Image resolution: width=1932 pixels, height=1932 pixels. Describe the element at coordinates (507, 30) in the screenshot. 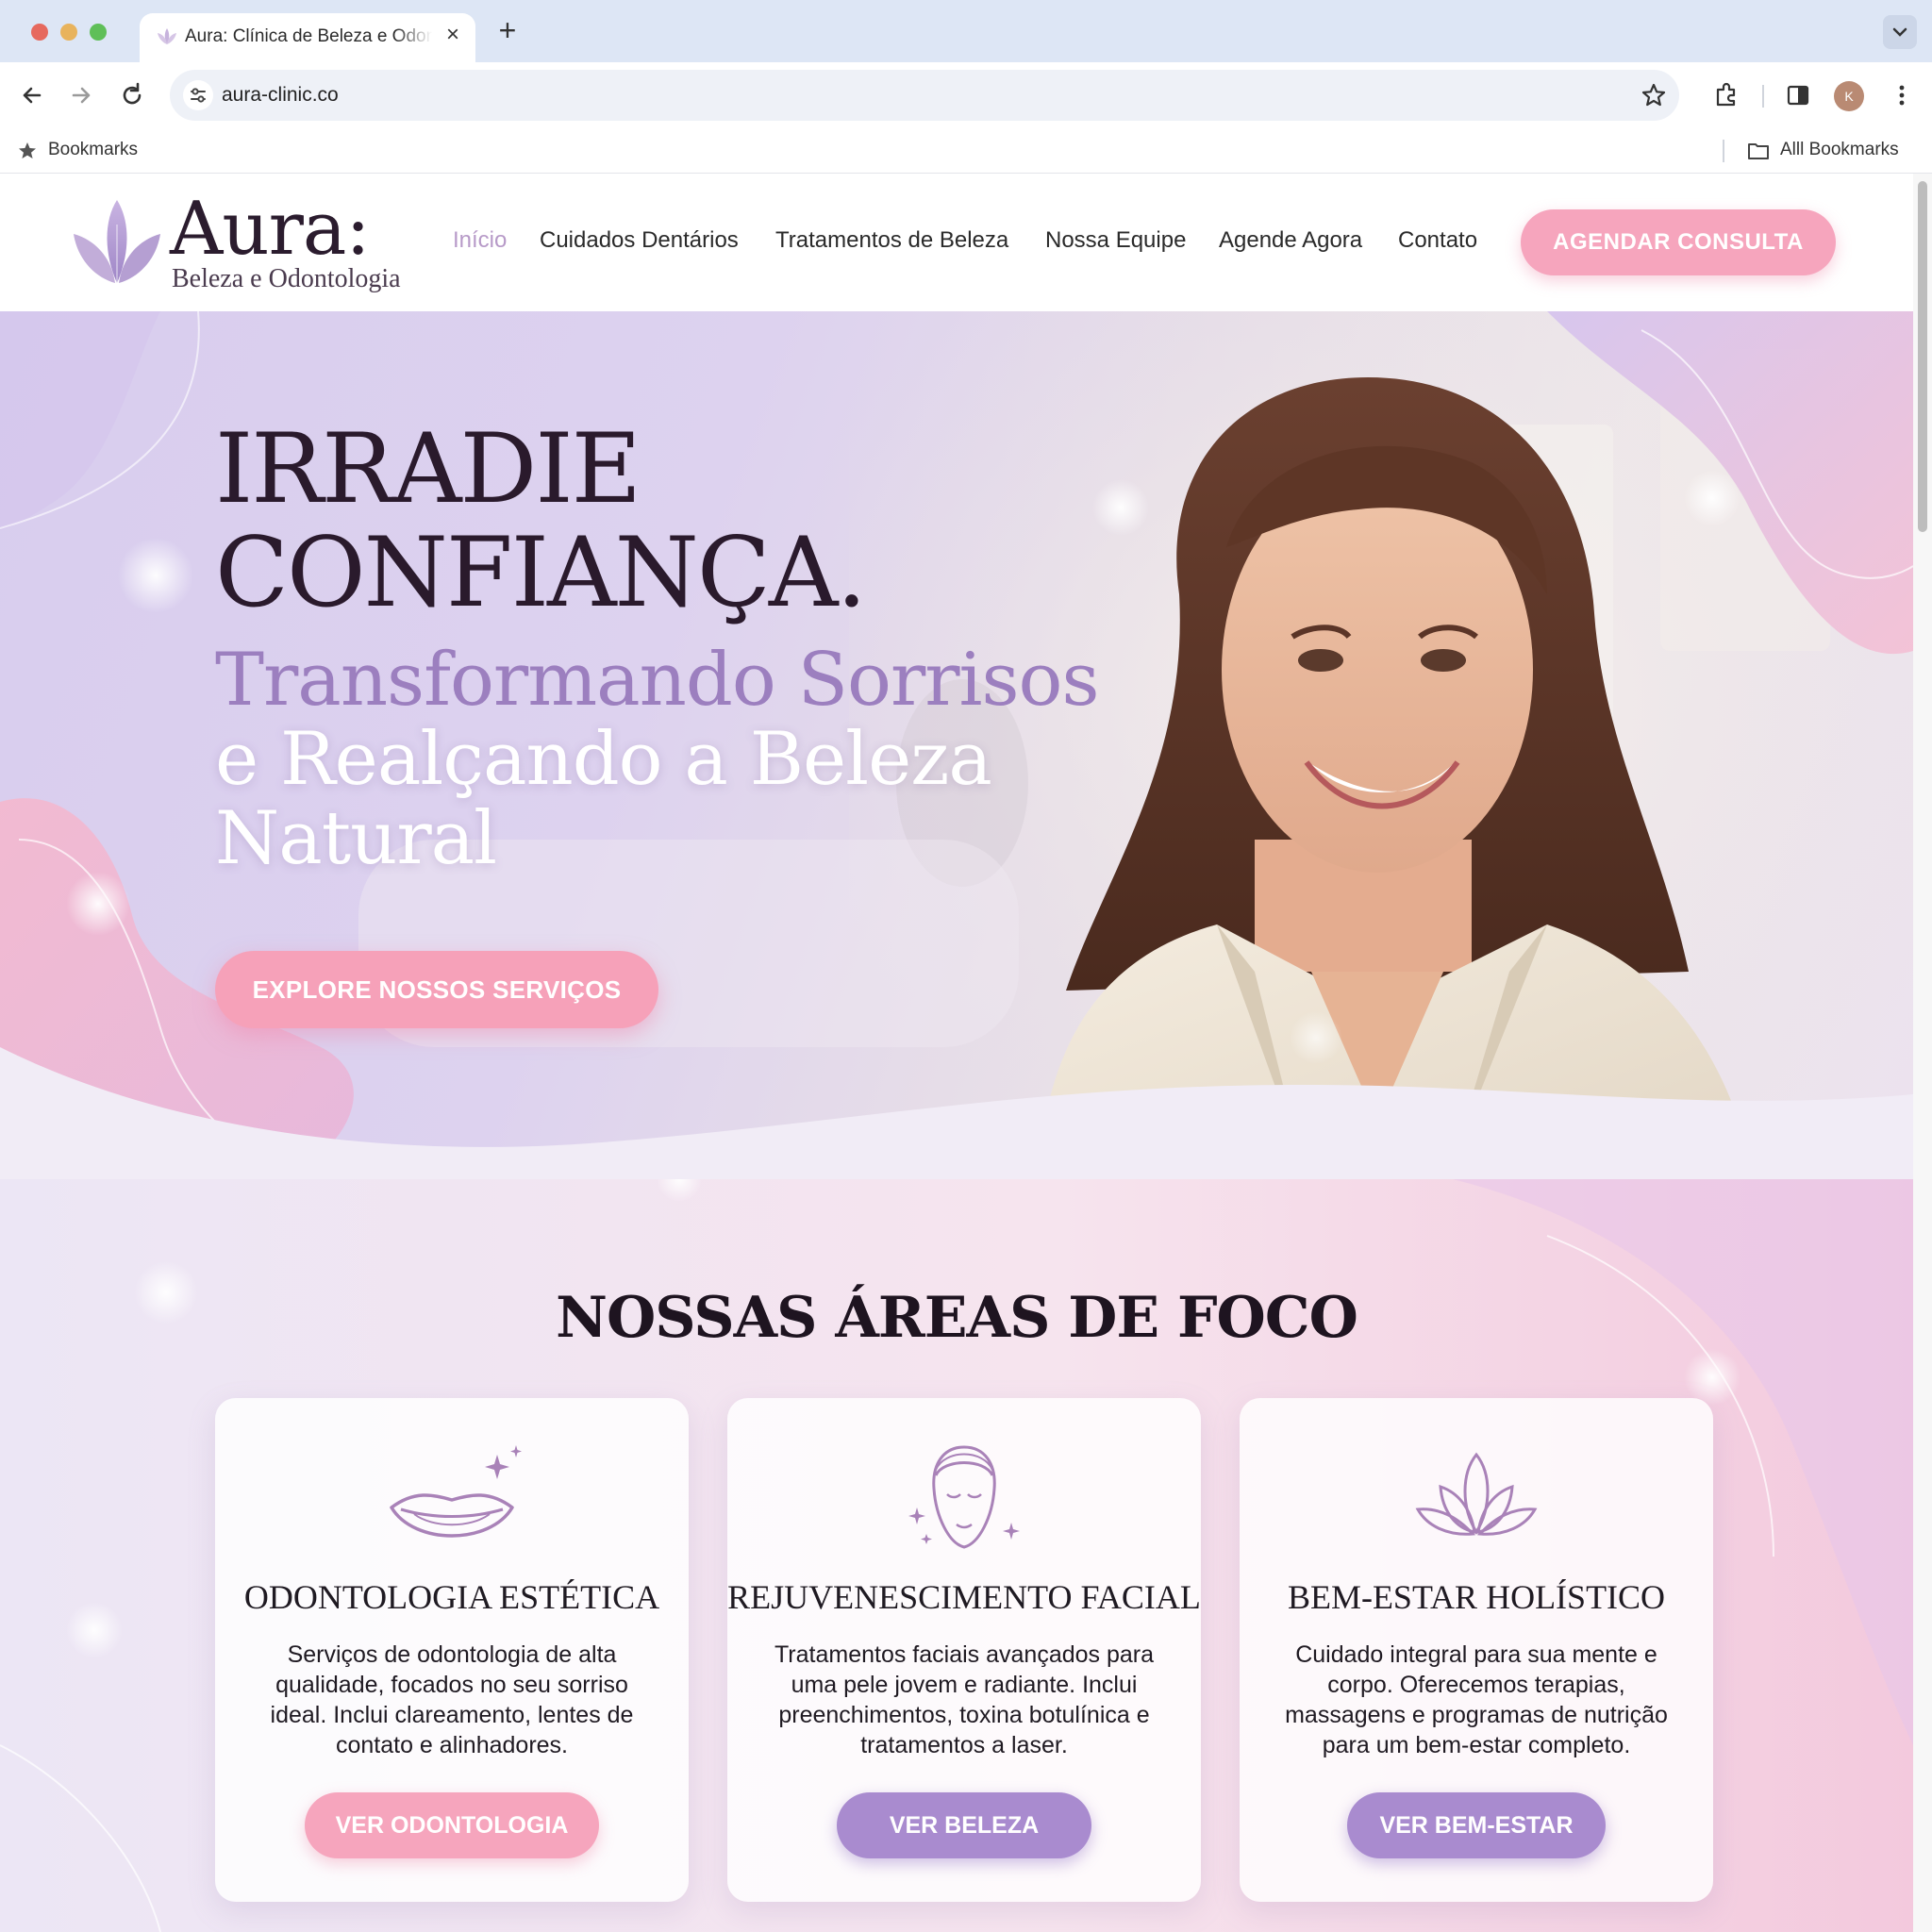

I see `new-tab-button: +` at that location.